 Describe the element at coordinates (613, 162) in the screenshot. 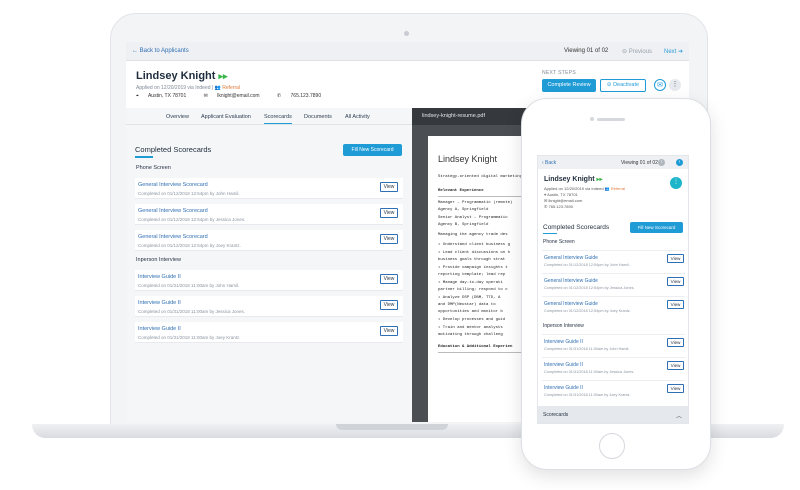

I see `mobile-top-bar: ‹ Back Viewing 01 of 02 ‹ ›` at that location.